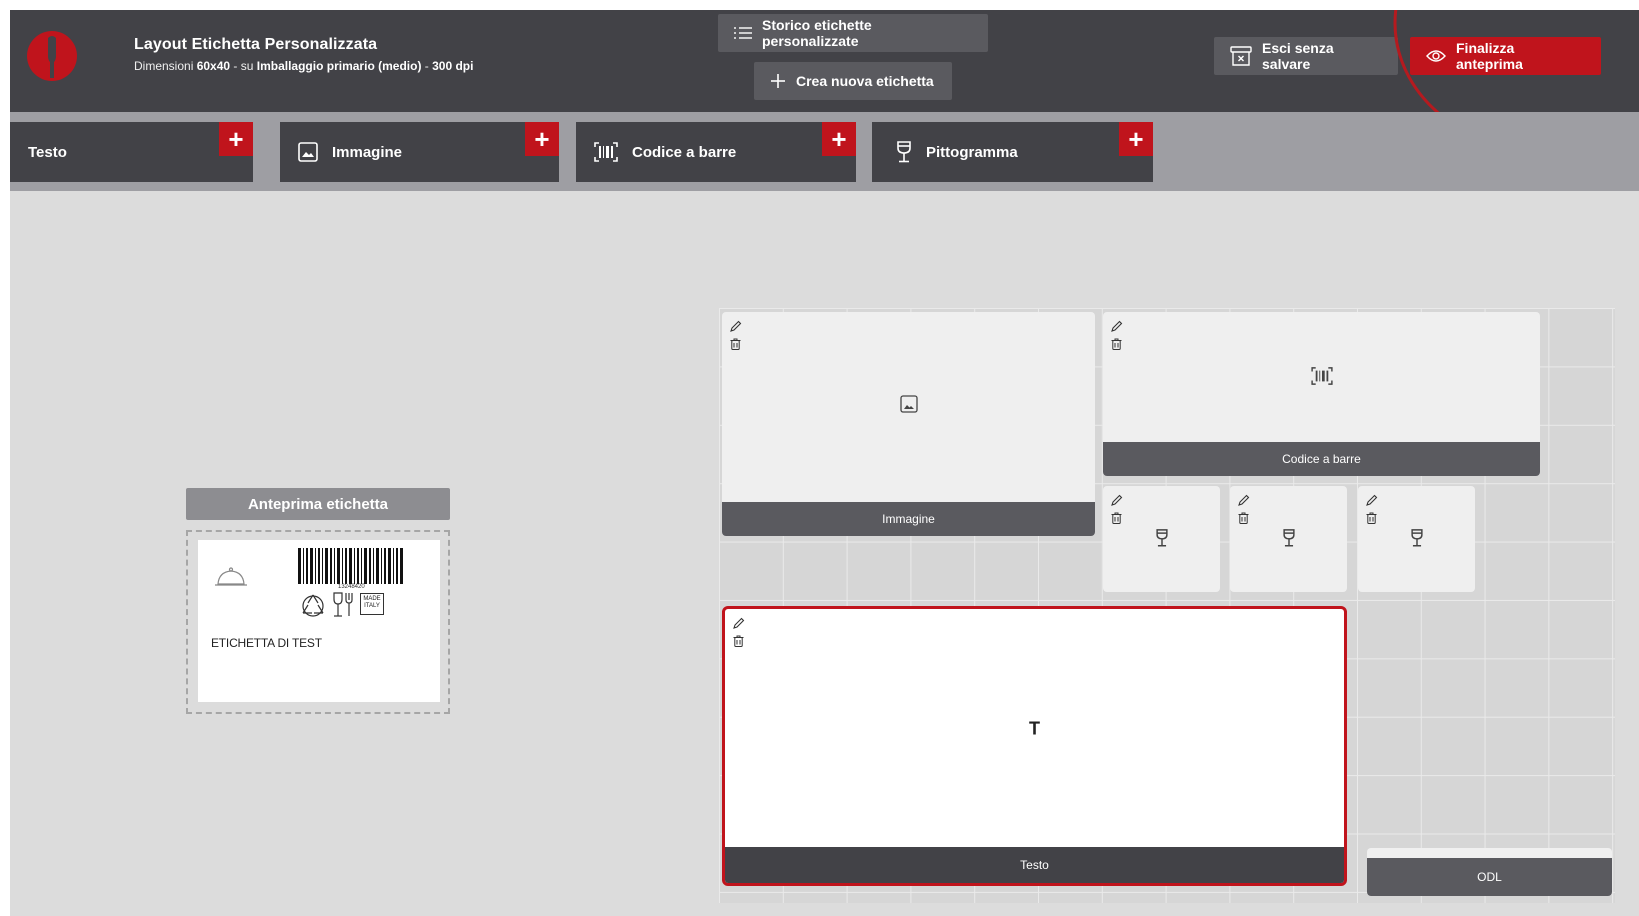 The image size is (1639, 916). What do you see at coordinates (1489, 56) in the screenshot?
I see `finalize-button-label: Finalizza anteprima` at bounding box center [1489, 56].